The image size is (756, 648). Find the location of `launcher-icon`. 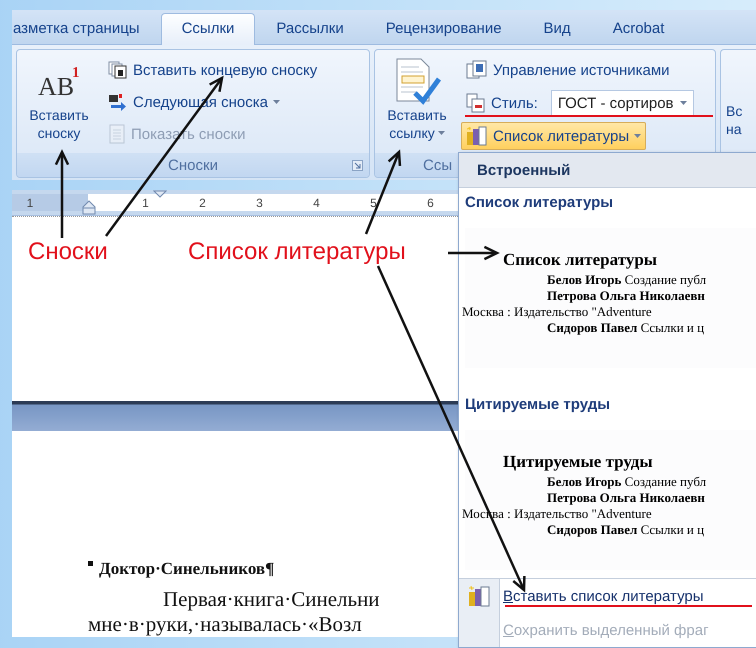

launcher-icon is located at coordinates (357, 165).